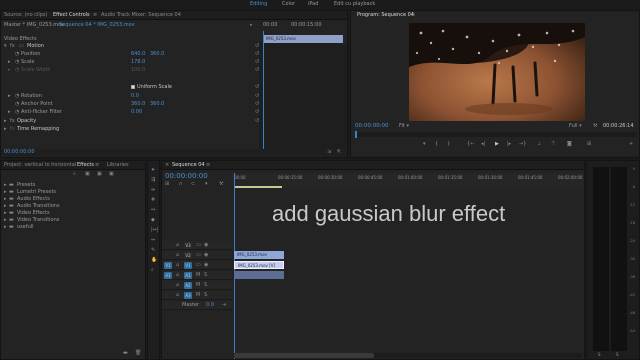 This screenshot has width=640, height=360. What do you see at coordinates (73, 220) in the screenshot?
I see `effects-folder-video-transitions: ▸ ▬ Video Transitions` at bounding box center [73, 220].